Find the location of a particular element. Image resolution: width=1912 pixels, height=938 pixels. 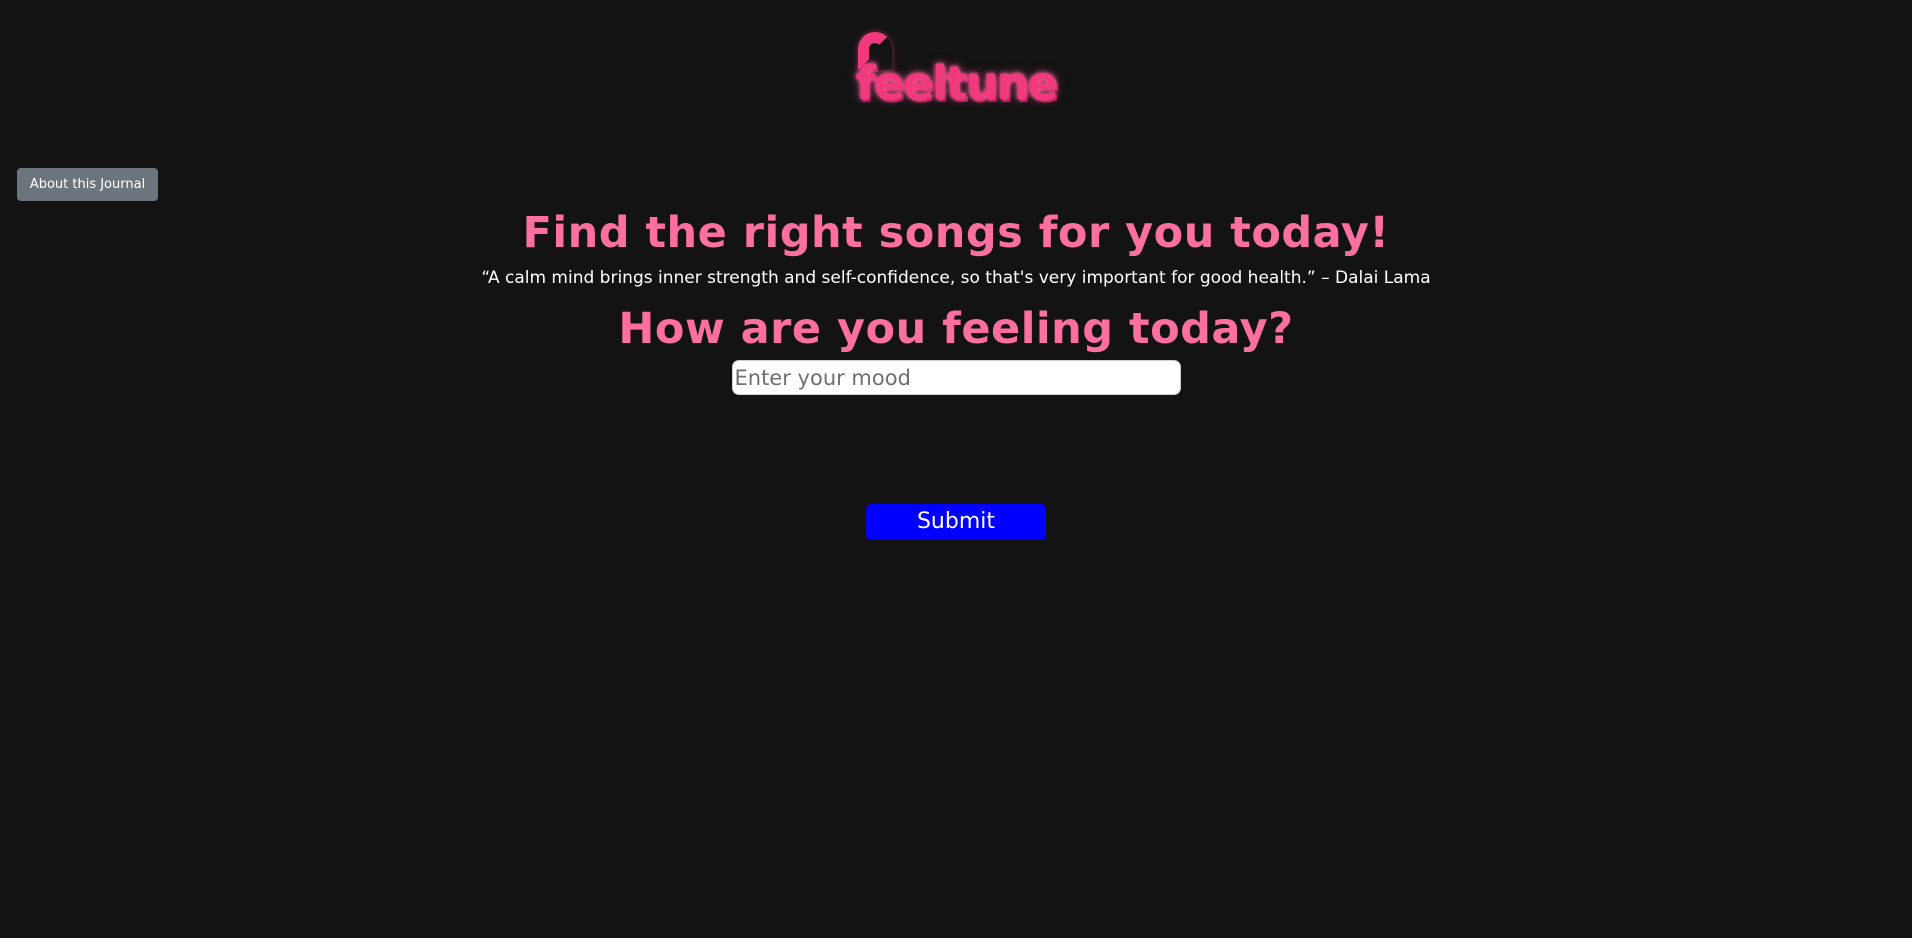

mood-question-heading: How are you feeling today? is located at coordinates (956, 329).